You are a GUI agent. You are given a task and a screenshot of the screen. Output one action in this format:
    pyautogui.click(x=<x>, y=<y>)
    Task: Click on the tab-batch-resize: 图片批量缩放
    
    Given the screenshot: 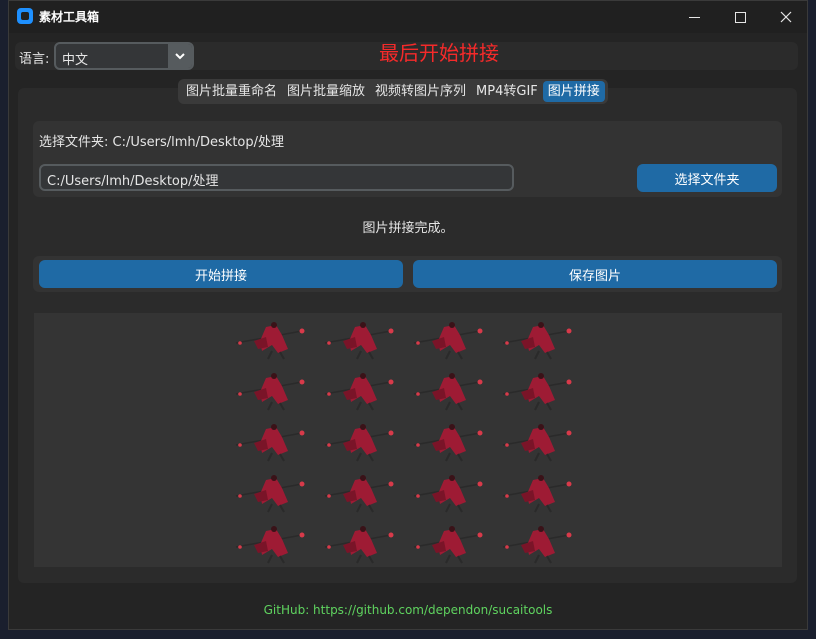 What is the action you would take?
    pyautogui.click(x=326, y=91)
    